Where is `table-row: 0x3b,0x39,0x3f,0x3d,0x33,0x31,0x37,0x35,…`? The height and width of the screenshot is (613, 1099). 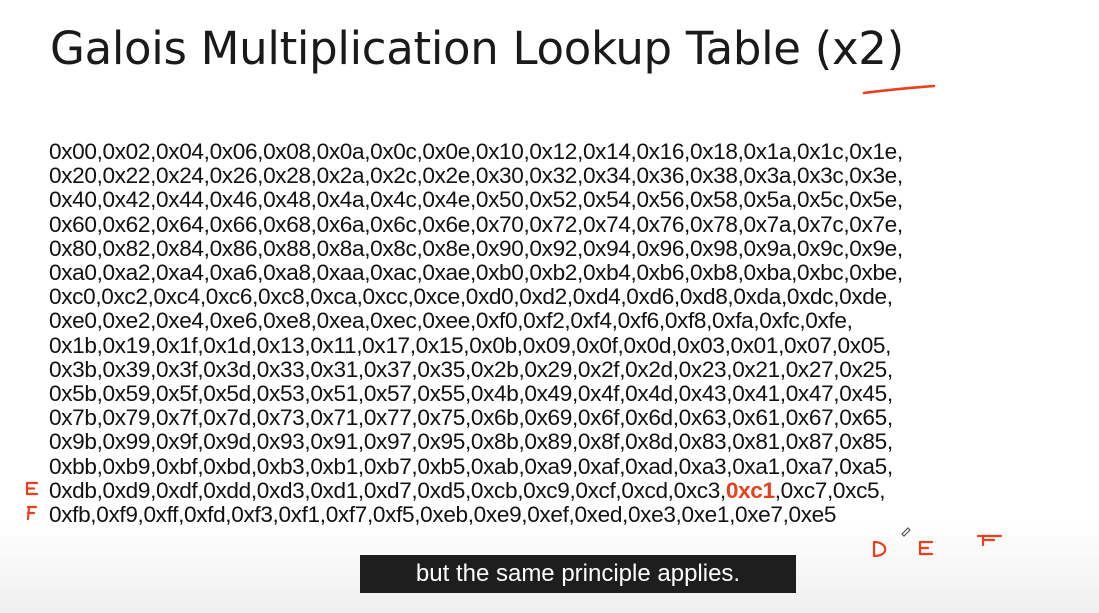
table-row: 0x3b,0x39,0x3f,0x3d,0x33,0x31,0x37,0x35,… is located at coordinates (471, 369).